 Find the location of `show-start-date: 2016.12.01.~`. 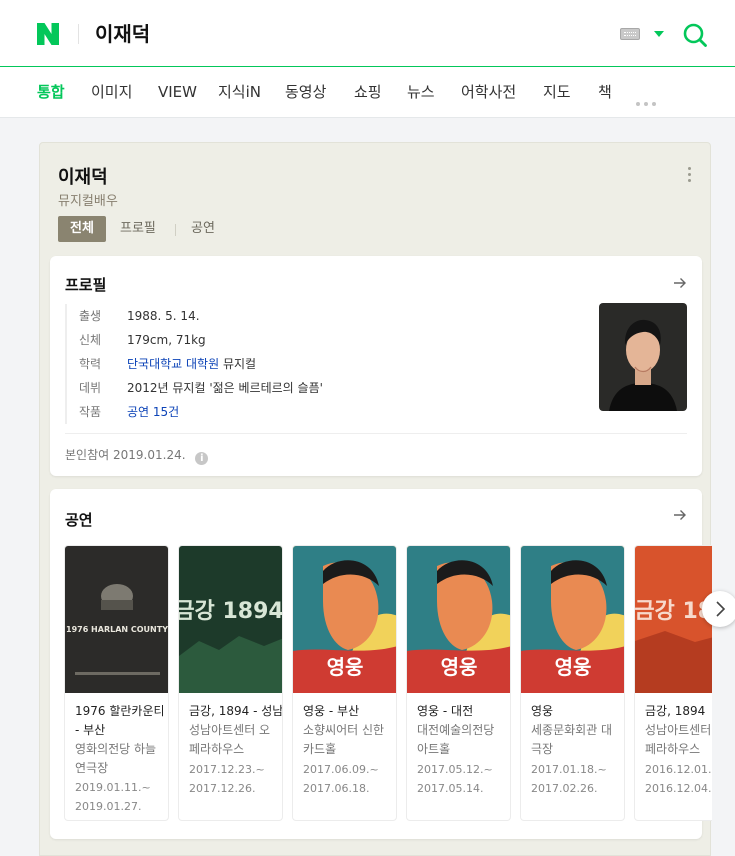

show-start-date: 2016.12.01.~ is located at coordinates (678, 769).